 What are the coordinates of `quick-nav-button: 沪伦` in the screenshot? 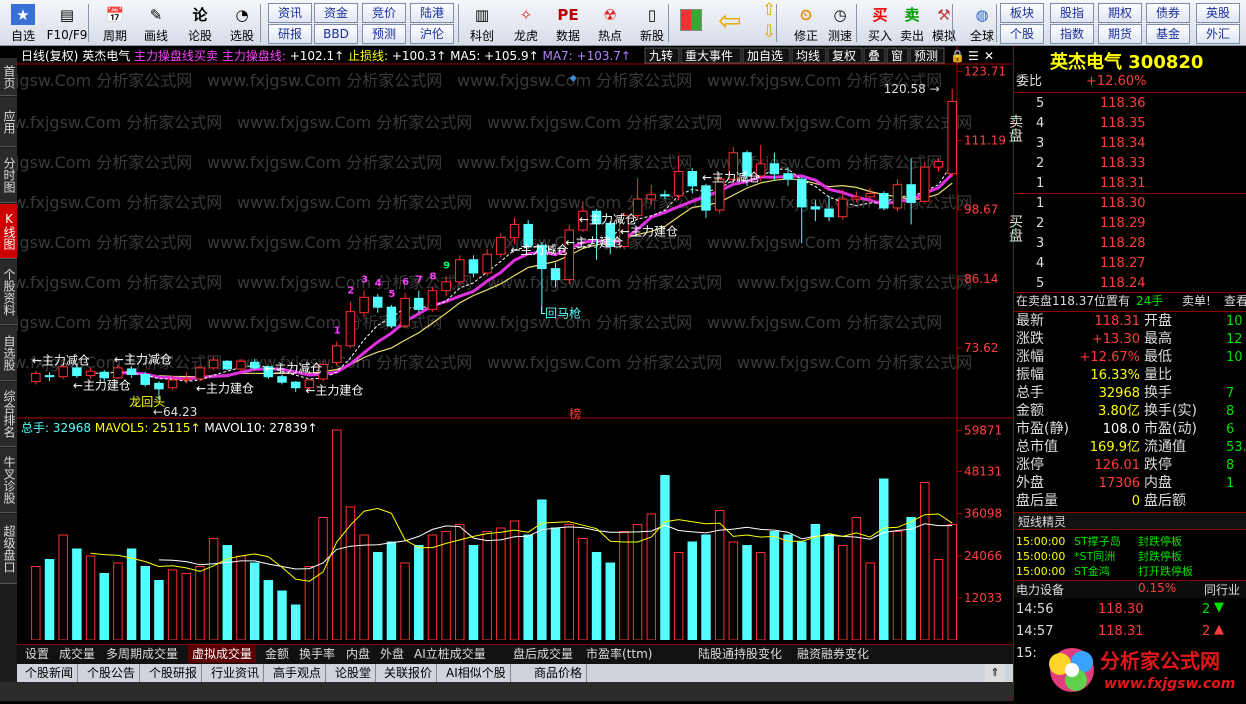 It's located at (432, 34).